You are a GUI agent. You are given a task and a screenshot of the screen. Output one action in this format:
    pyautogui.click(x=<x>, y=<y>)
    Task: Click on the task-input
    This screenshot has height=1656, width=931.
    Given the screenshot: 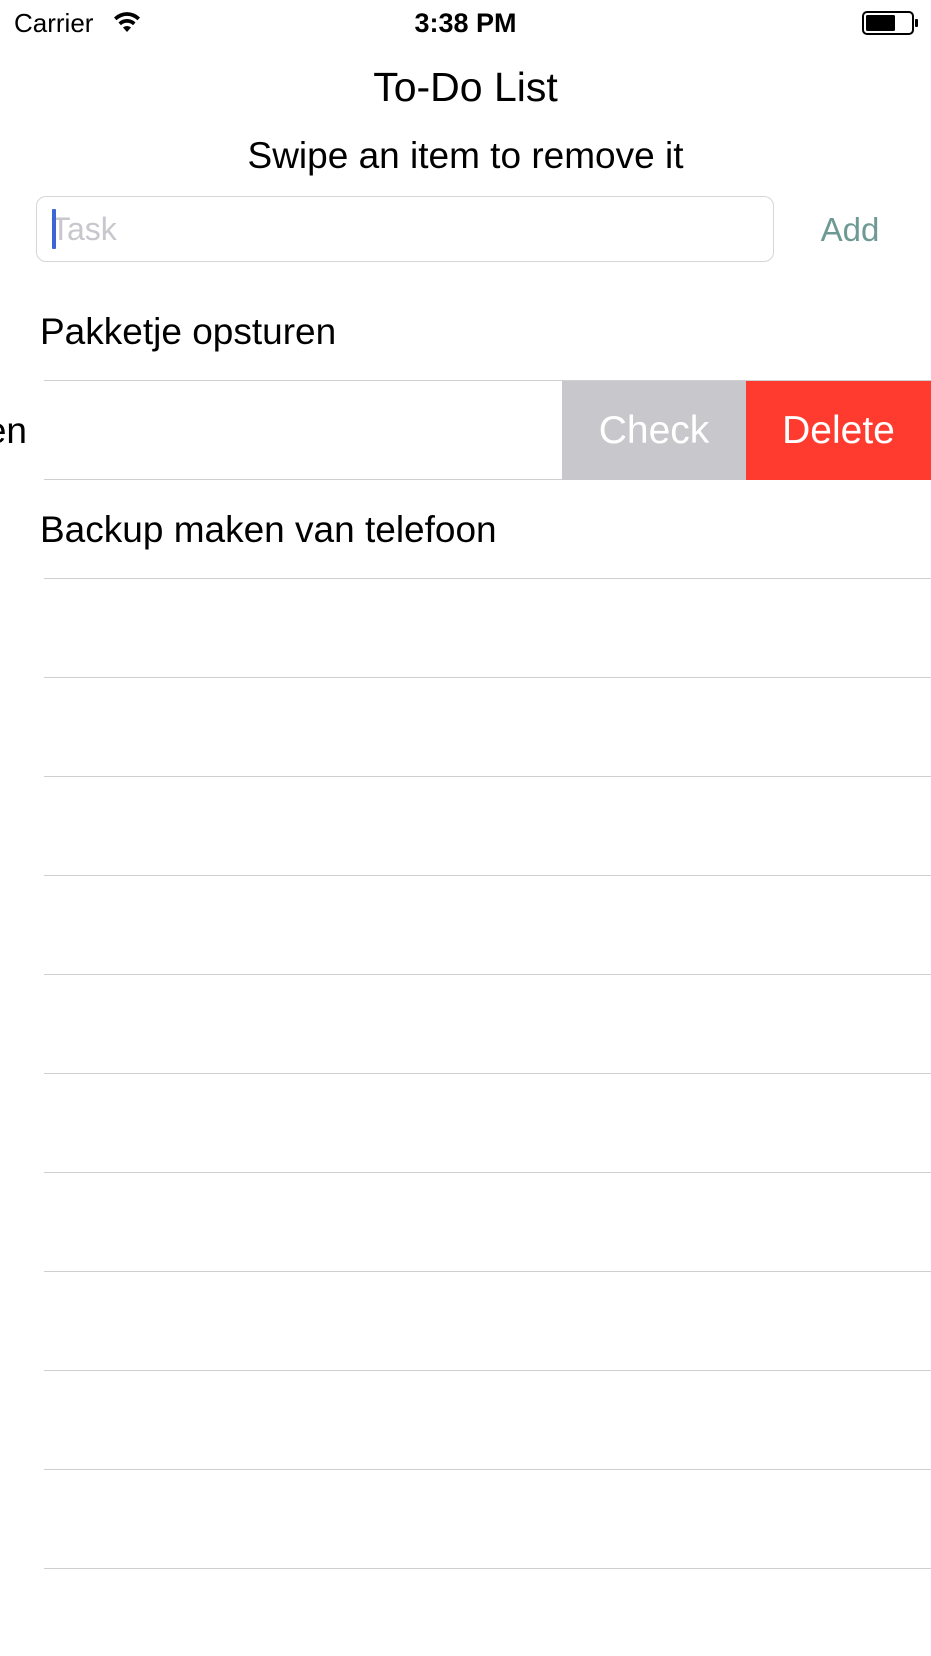 What is the action you would take?
    pyautogui.click(x=406, y=229)
    